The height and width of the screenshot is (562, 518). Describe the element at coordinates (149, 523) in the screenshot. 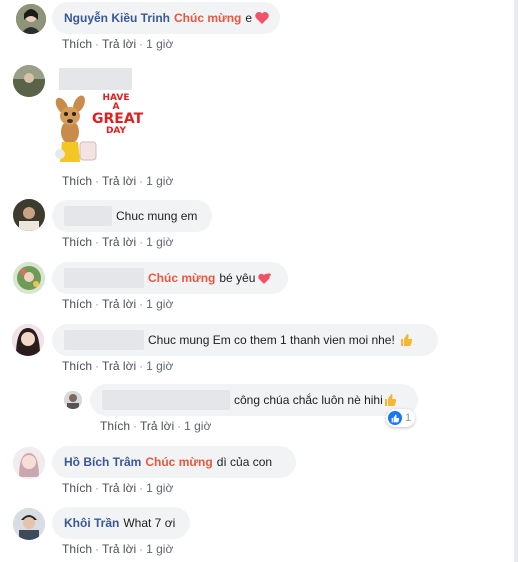

I see `comment-text: What 7 ơi` at that location.